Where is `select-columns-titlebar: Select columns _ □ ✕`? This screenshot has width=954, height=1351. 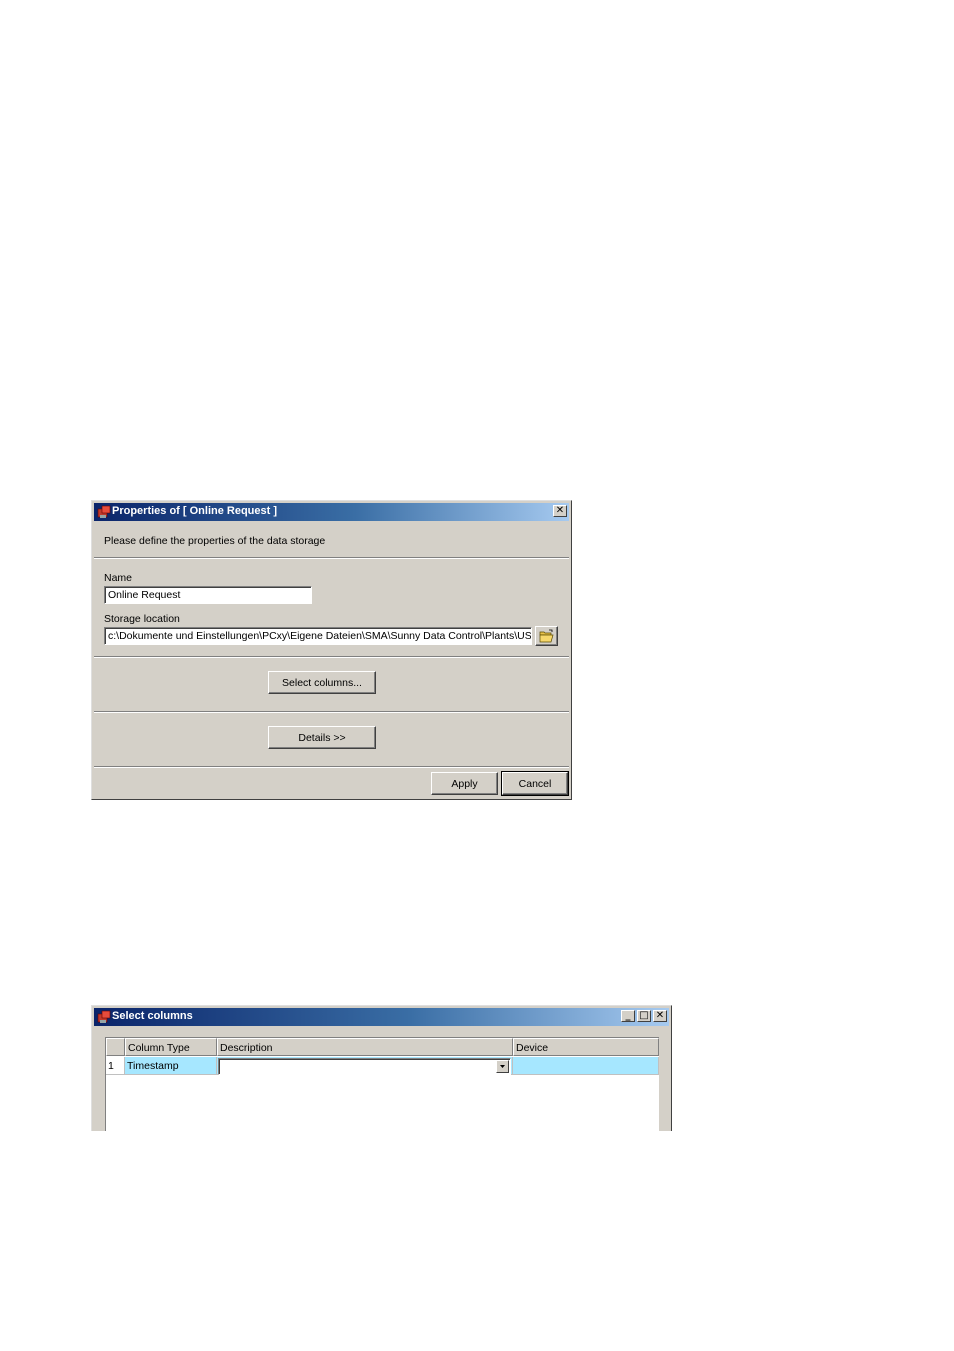 select-columns-titlebar: Select columns _ □ ✕ is located at coordinates (381, 1017).